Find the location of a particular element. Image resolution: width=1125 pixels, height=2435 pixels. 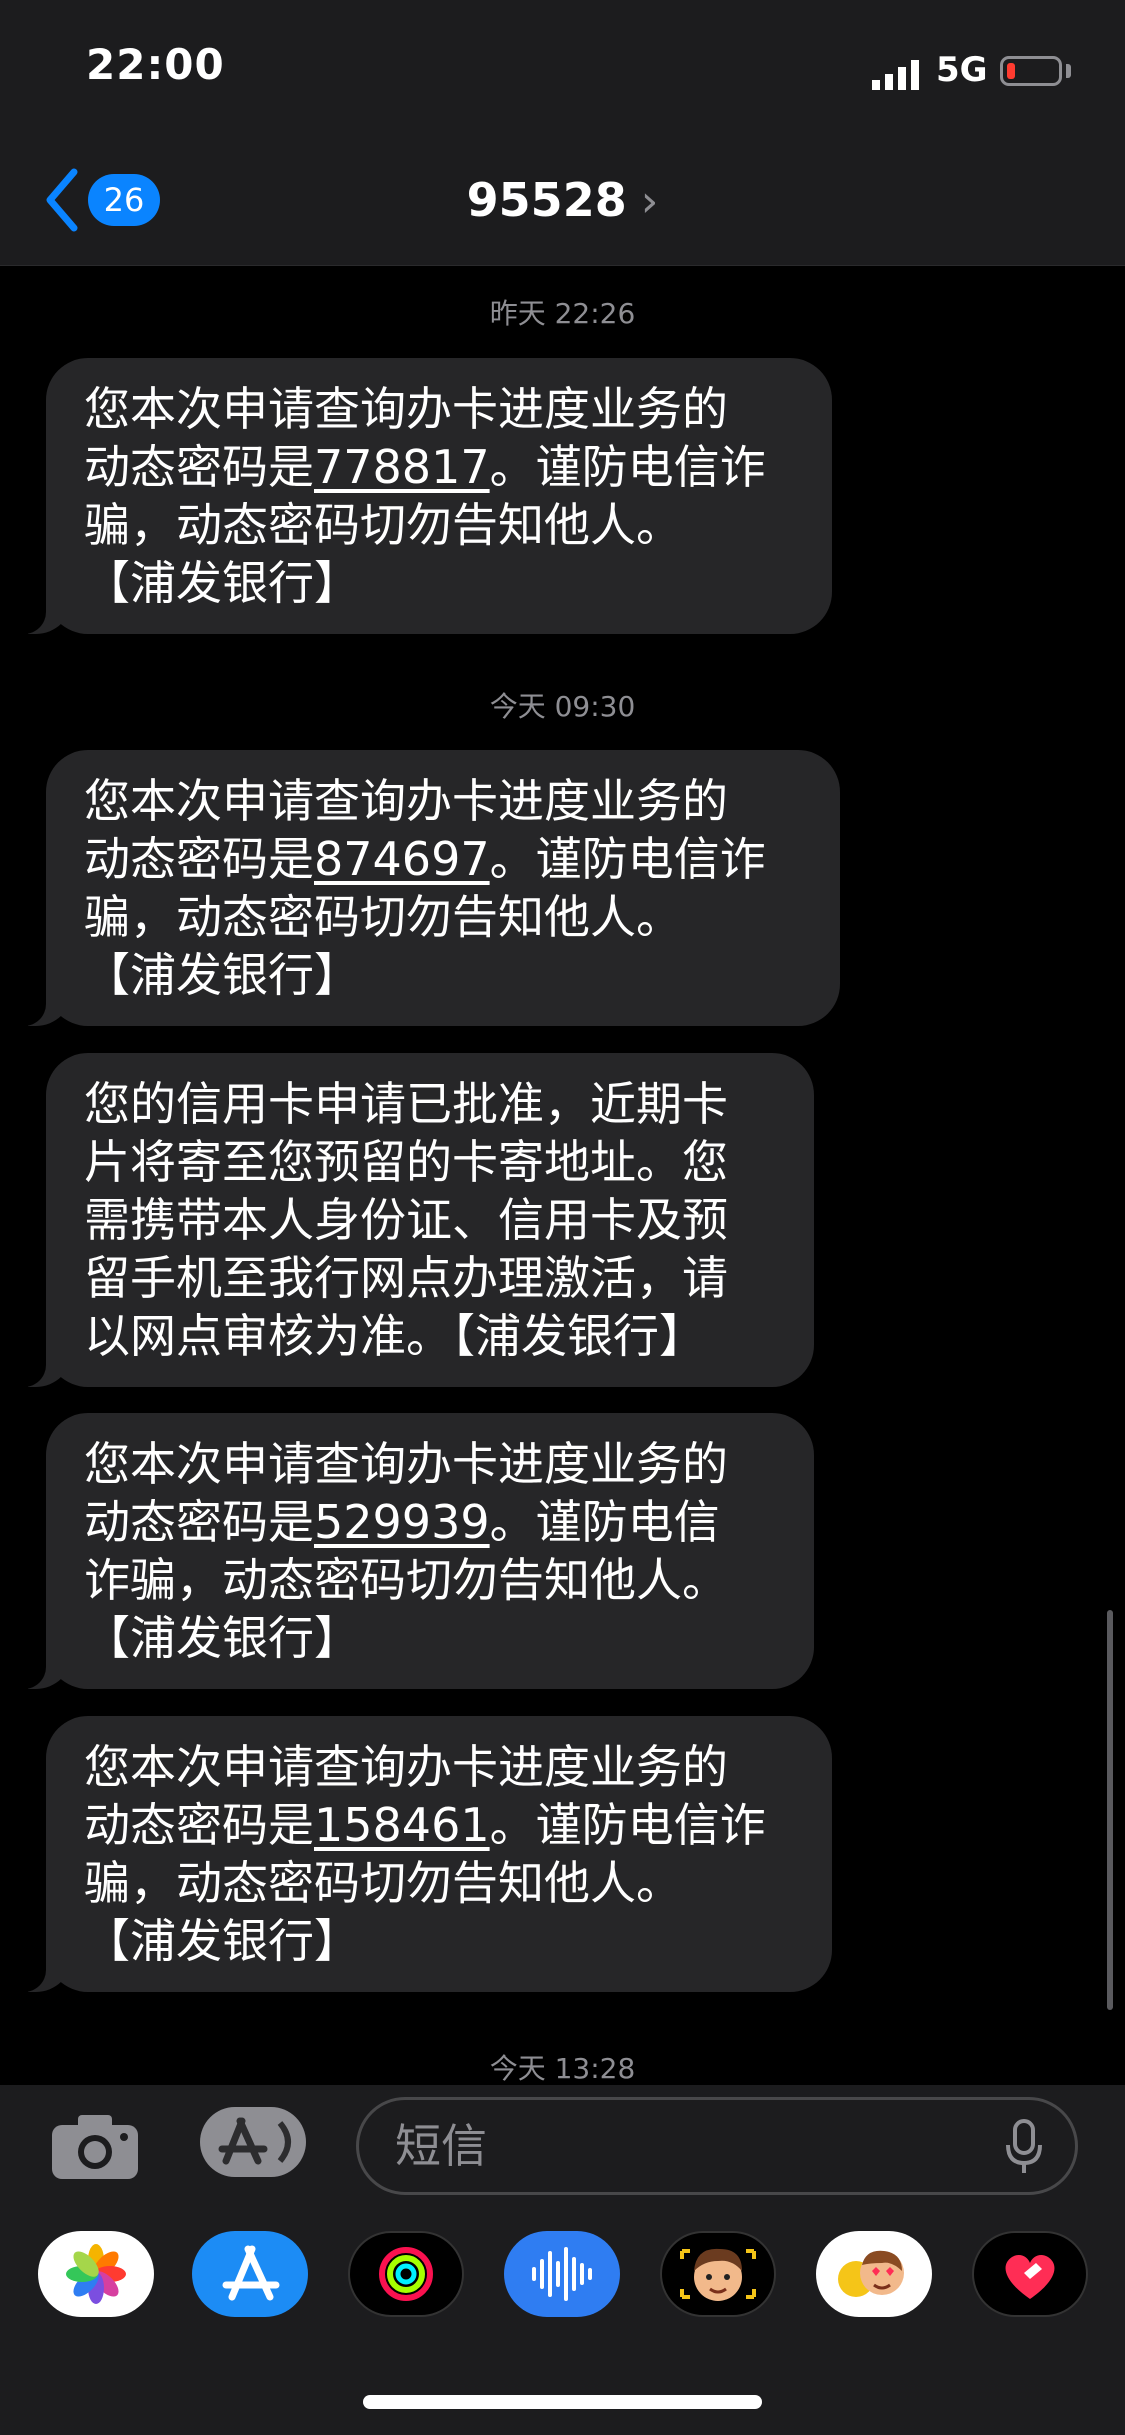

status-time: 22:00 is located at coordinates (155, 64).